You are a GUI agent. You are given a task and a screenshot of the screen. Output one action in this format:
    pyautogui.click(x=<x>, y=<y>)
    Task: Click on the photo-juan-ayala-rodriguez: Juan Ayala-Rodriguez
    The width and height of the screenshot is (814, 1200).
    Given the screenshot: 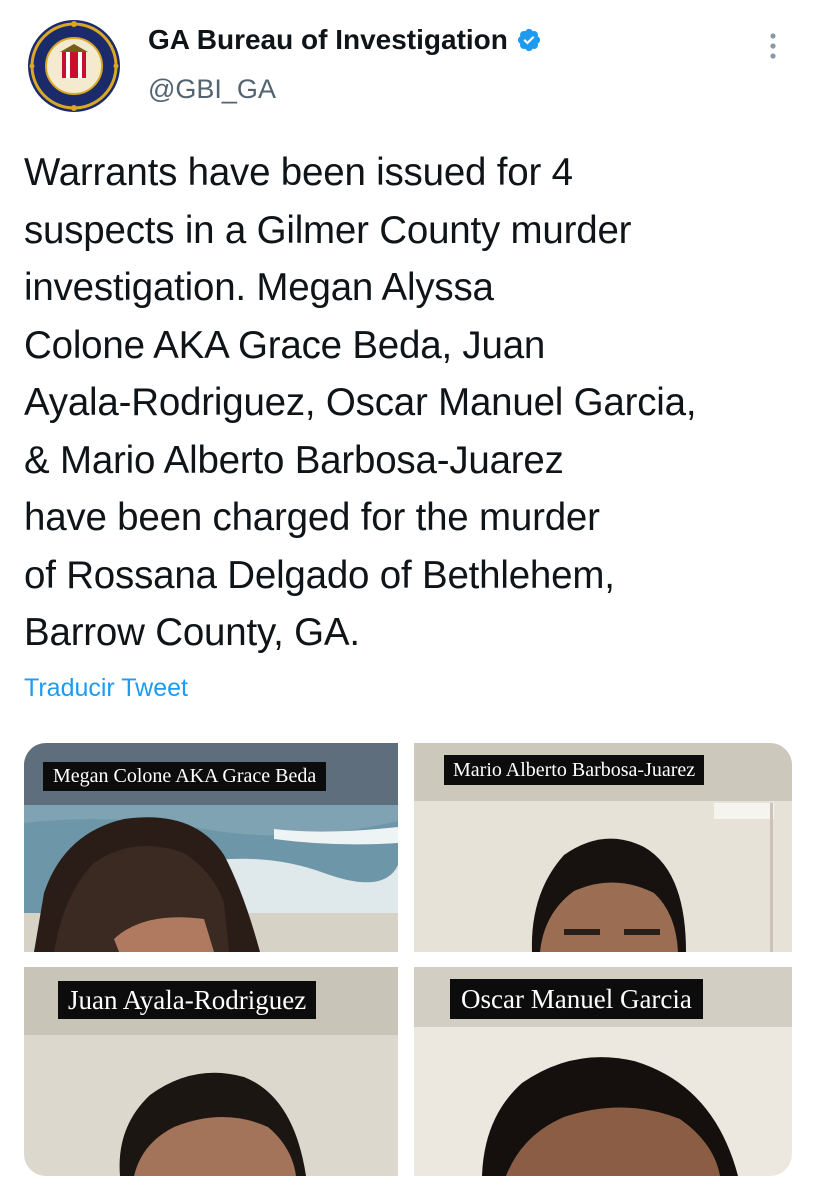 What is the action you would take?
    pyautogui.click(x=211, y=1071)
    